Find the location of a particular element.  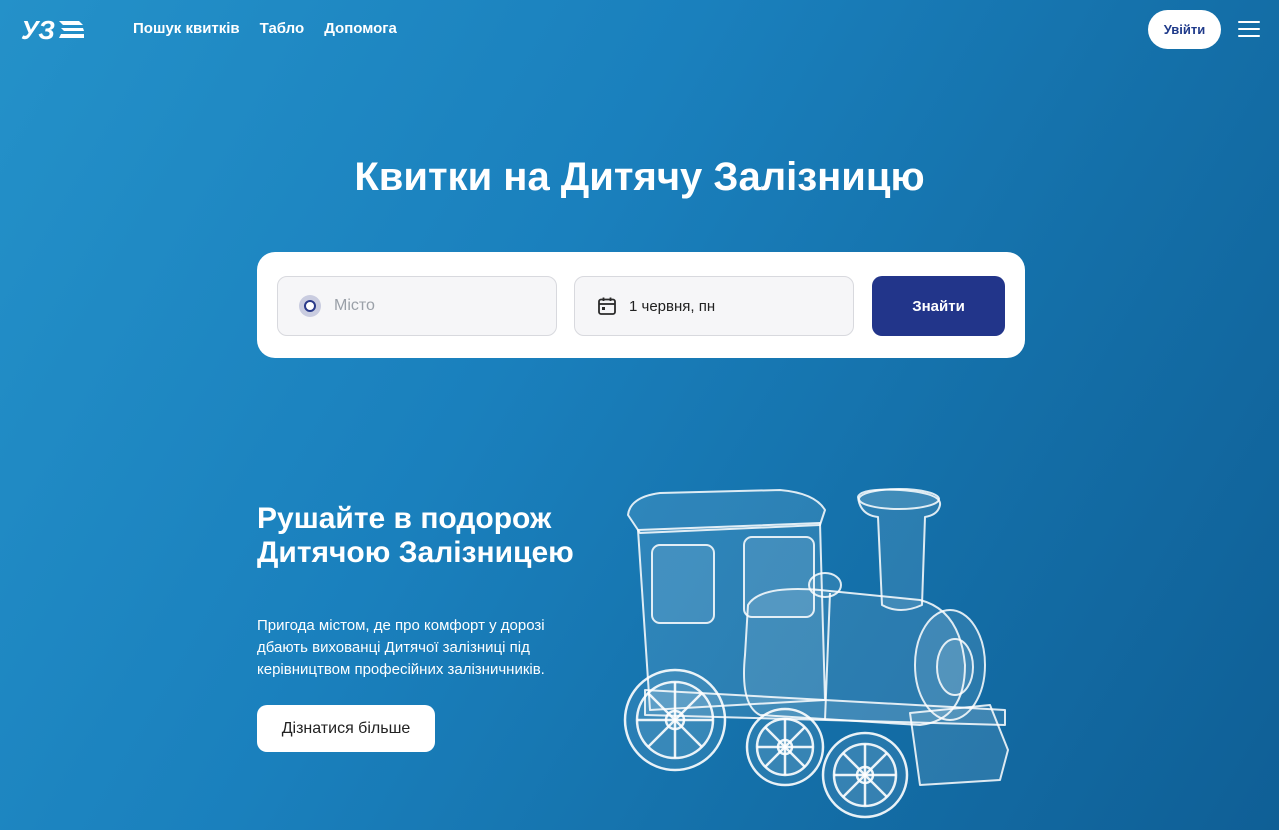

uz-logo-icon: УЗ is located at coordinates (53, 29).